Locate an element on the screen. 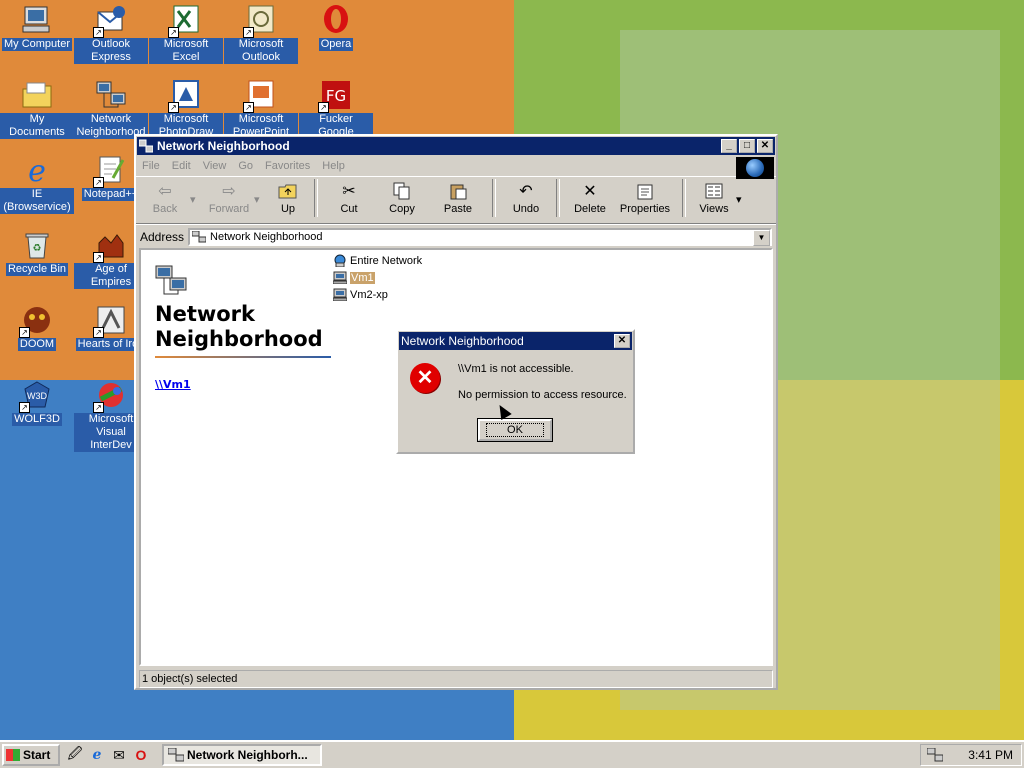 The image size is (1024, 768). ie-quicklaunch-icon: e is located at coordinates (97, 755).